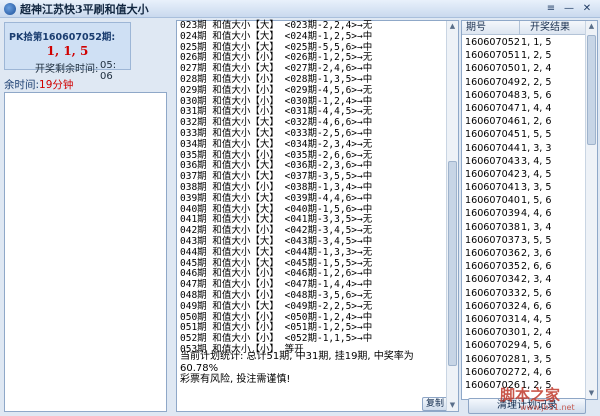 Image resolution: width=600 pixels, height=416 pixels. Describe the element at coordinates (536, 267) in the screenshot. I see `result-cell: 2, 6, 6` at that location.